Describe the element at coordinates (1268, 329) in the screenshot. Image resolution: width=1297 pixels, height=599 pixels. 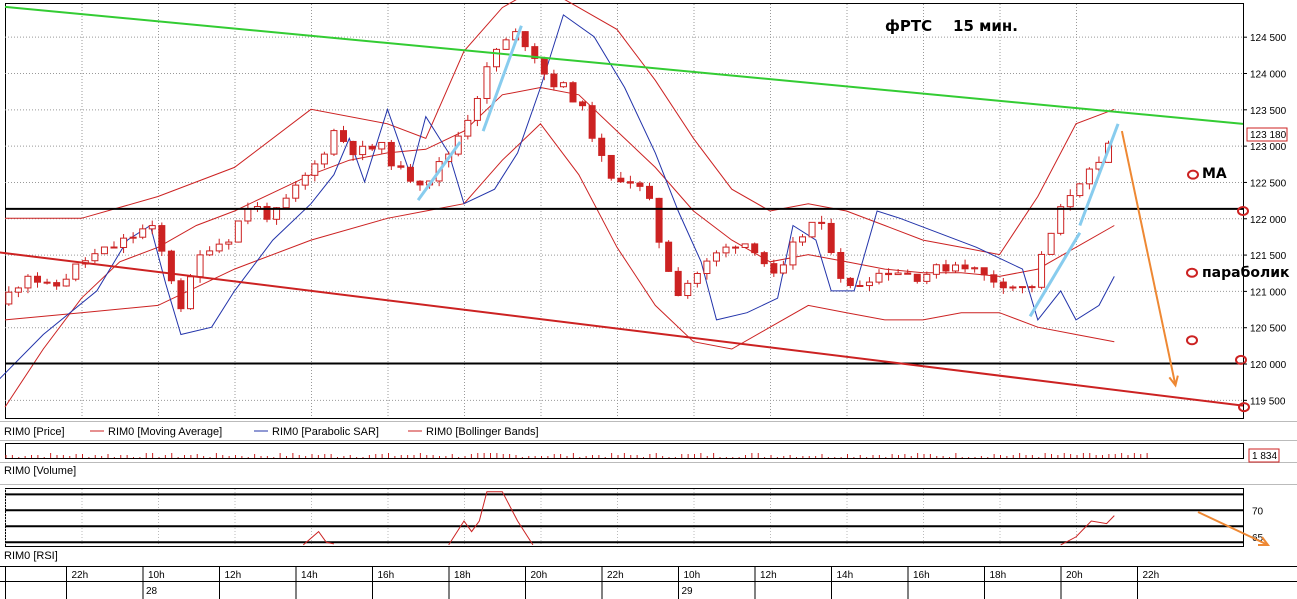
I see `y-tick-label: 120 500` at that location.